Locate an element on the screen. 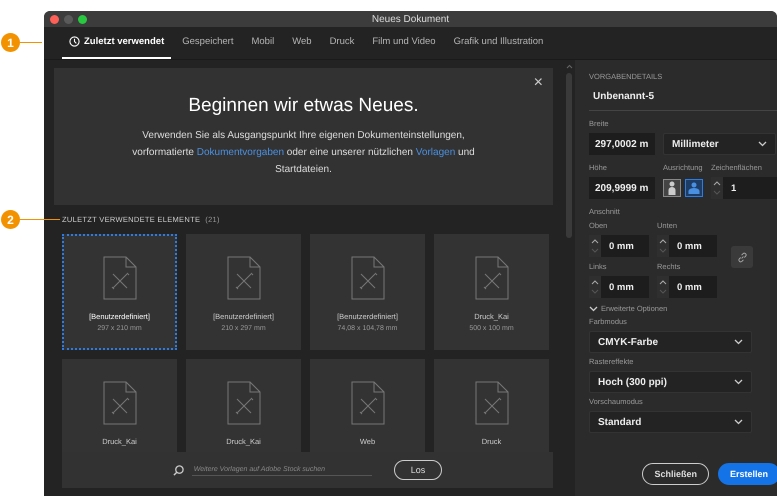 This screenshot has height=496, width=777. go-button: Los is located at coordinates (418, 470).